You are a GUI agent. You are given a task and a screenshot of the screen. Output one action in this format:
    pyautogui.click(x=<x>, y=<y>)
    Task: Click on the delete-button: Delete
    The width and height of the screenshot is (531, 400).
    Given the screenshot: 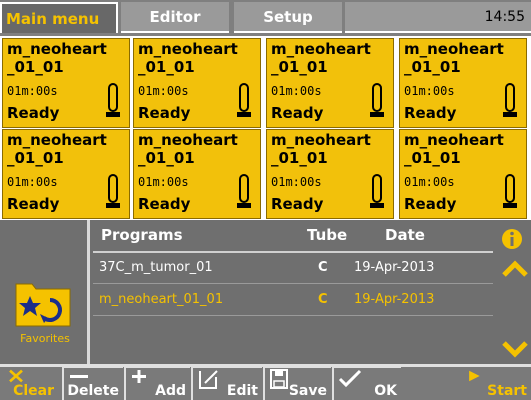 What is the action you would take?
    pyautogui.click(x=92, y=383)
    